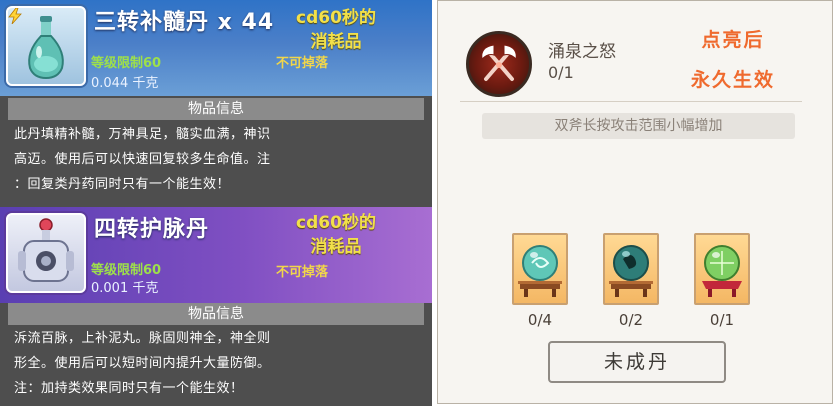 The height and width of the screenshot is (406, 834). I want to click on description-line: 泝流百脉，上补泥丸。脉固则神全，神全则, so click(142, 338).